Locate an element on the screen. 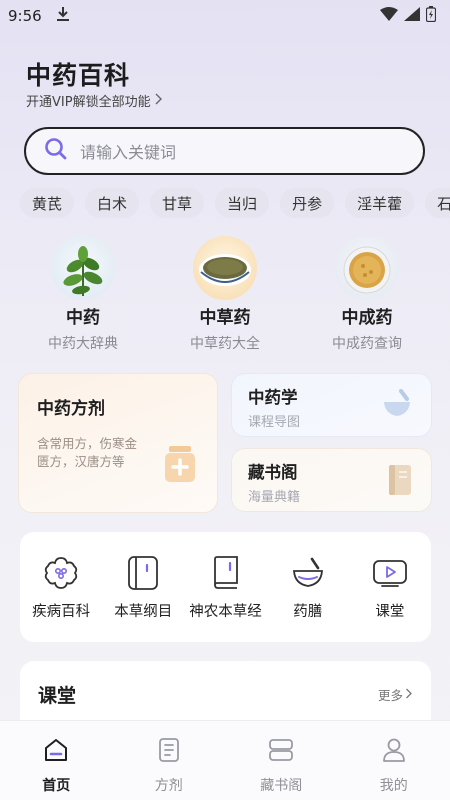  tool-medicinal-diet: 药膳 is located at coordinates (308, 598).